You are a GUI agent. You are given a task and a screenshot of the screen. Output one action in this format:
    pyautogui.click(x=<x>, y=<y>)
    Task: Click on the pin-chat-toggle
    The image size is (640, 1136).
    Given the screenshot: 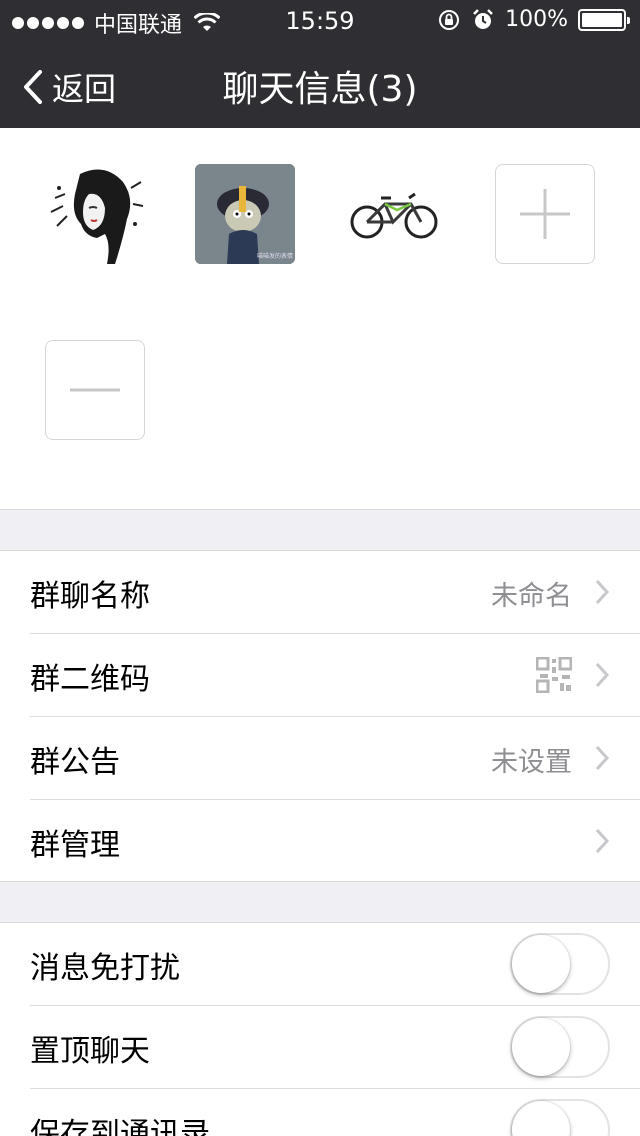 What is the action you would take?
    pyautogui.click(x=560, y=1047)
    